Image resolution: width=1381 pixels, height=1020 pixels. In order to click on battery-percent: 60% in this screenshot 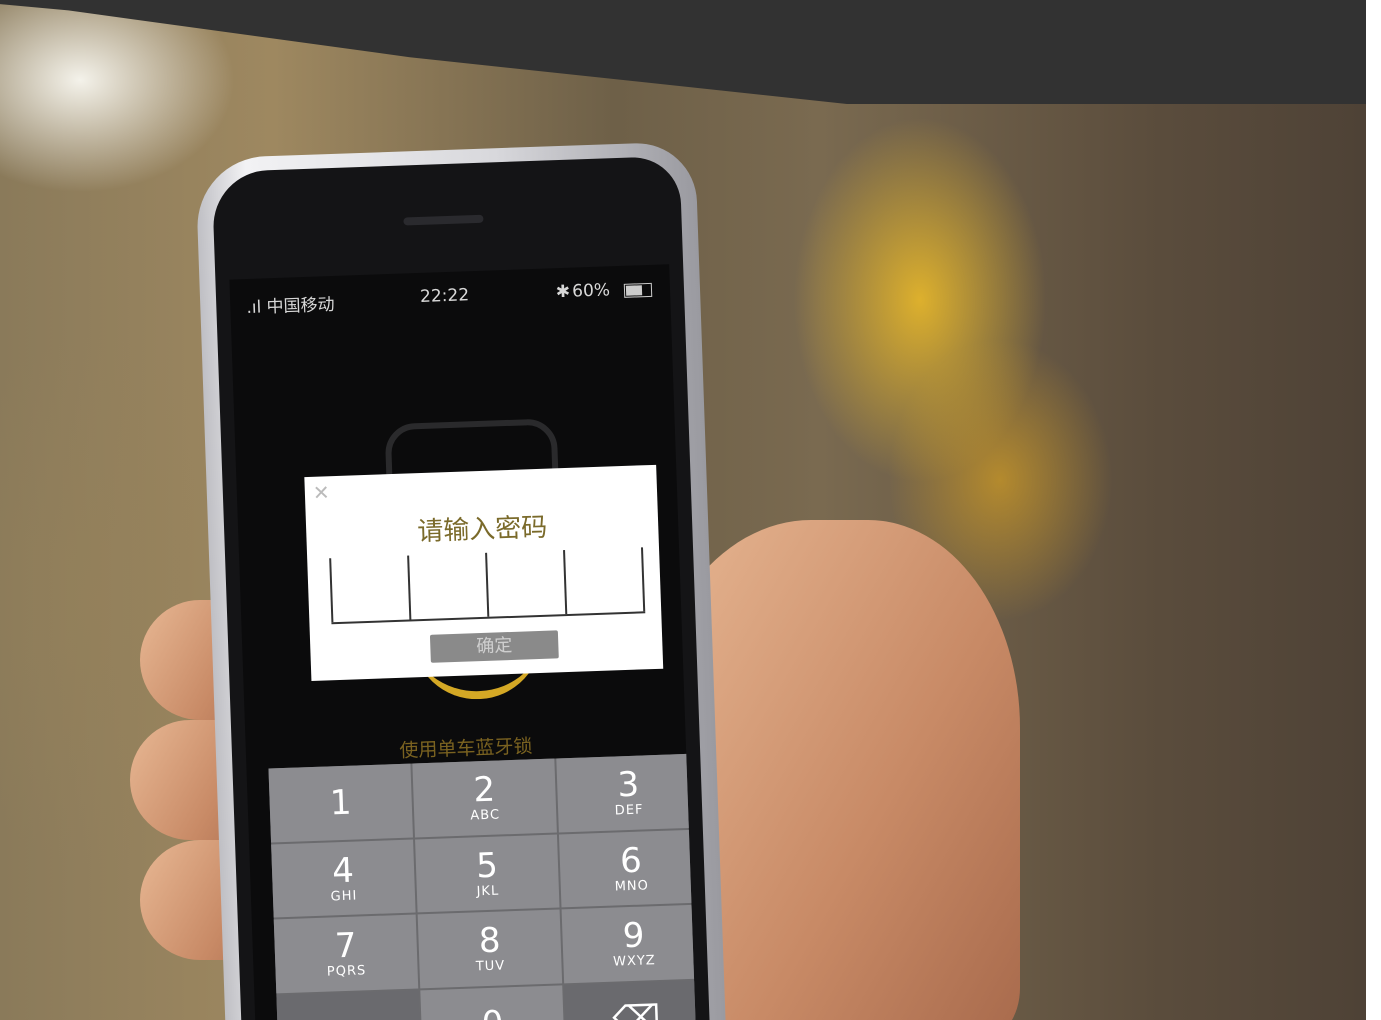, I will do `click(591, 291)`.